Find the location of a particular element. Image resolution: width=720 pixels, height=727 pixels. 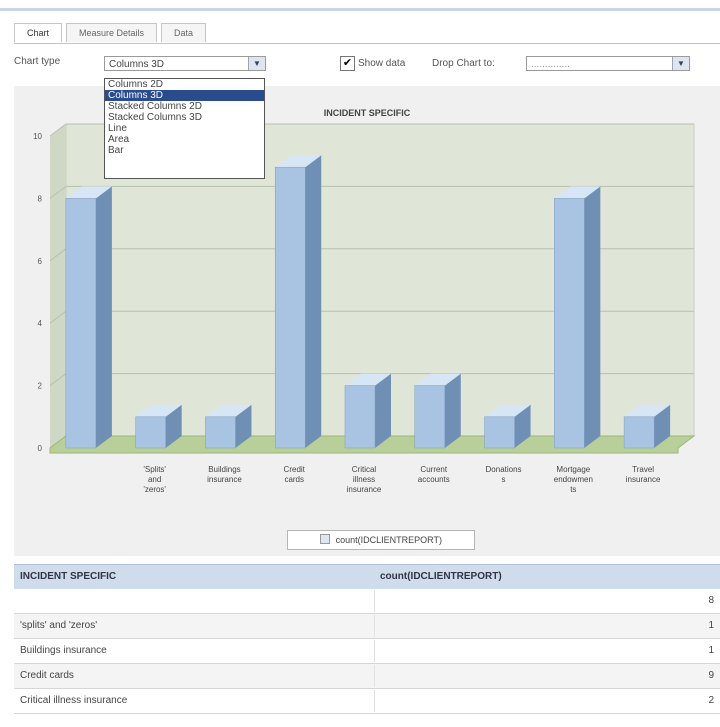

y-tick-label: 8 is located at coordinates (40, 198).